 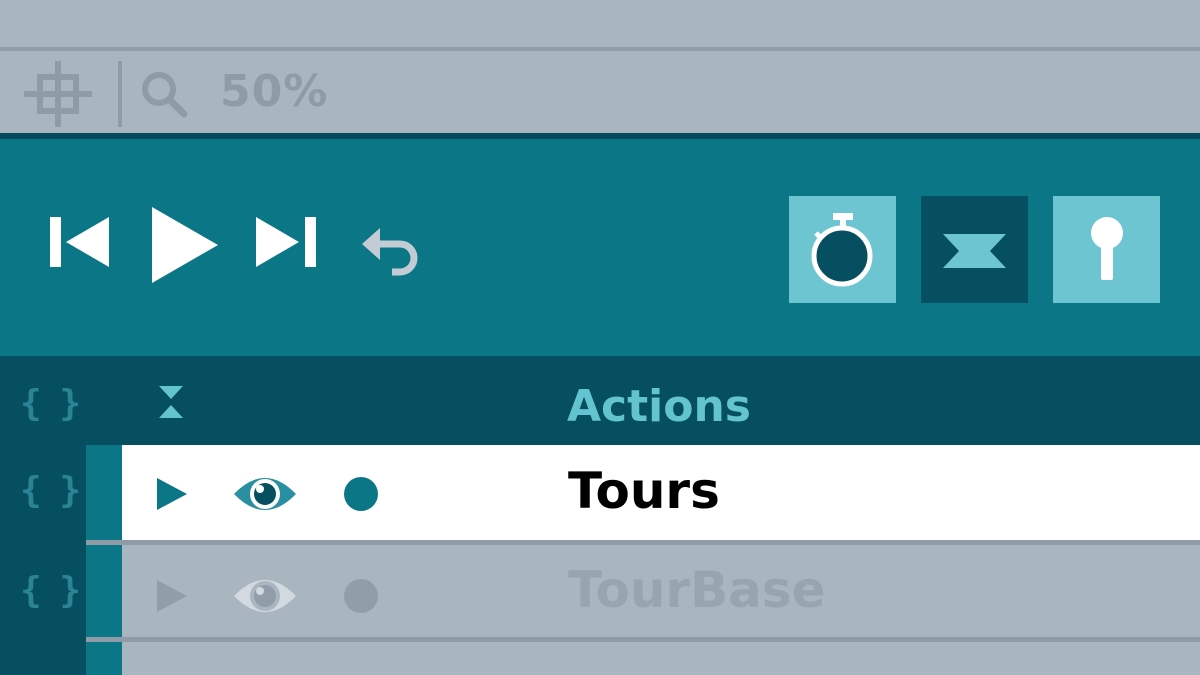 What do you see at coordinates (286, 242) in the screenshot?
I see `skip-forward-icon` at bounding box center [286, 242].